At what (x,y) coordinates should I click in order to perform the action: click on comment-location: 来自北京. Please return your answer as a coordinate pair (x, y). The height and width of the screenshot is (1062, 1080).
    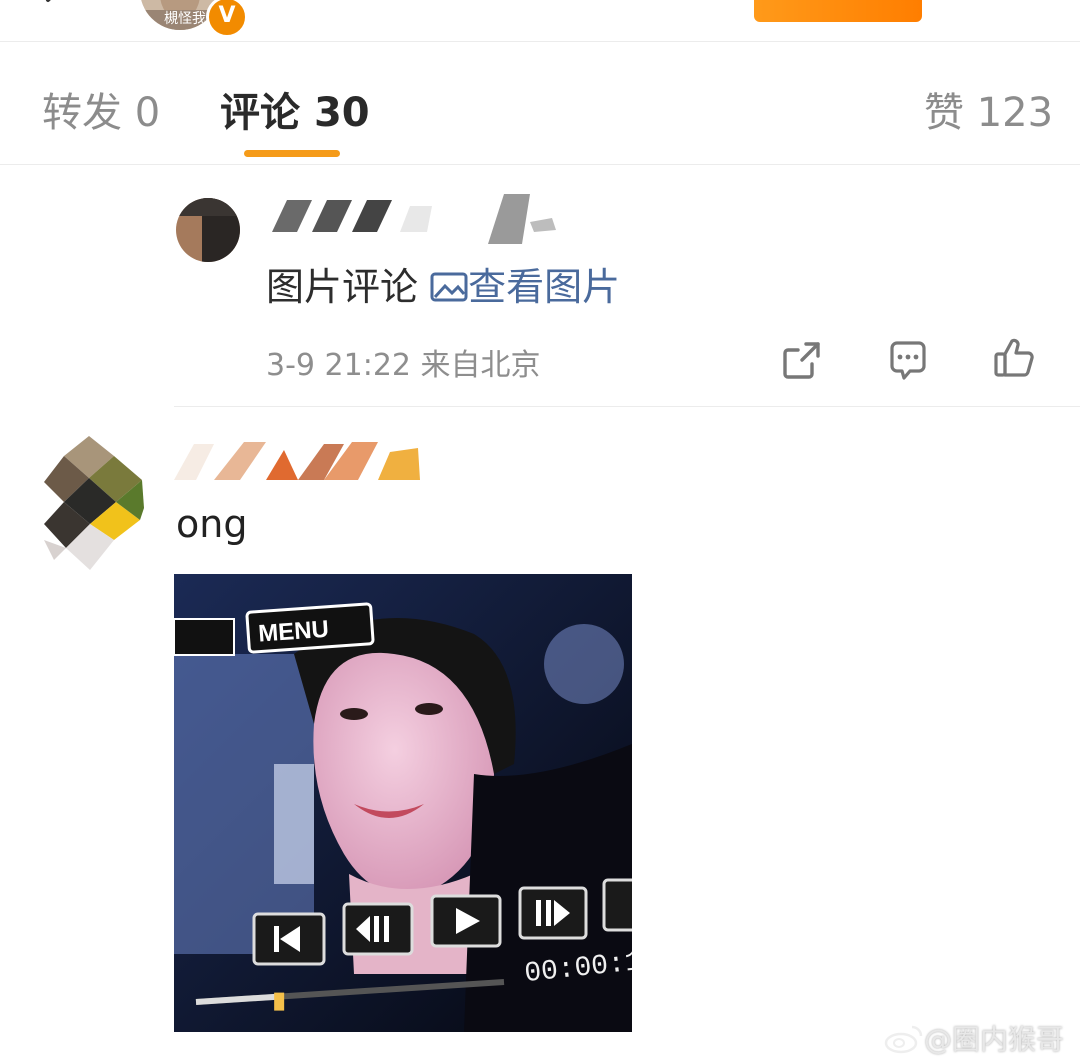
    Looking at the image, I should click on (480, 365).